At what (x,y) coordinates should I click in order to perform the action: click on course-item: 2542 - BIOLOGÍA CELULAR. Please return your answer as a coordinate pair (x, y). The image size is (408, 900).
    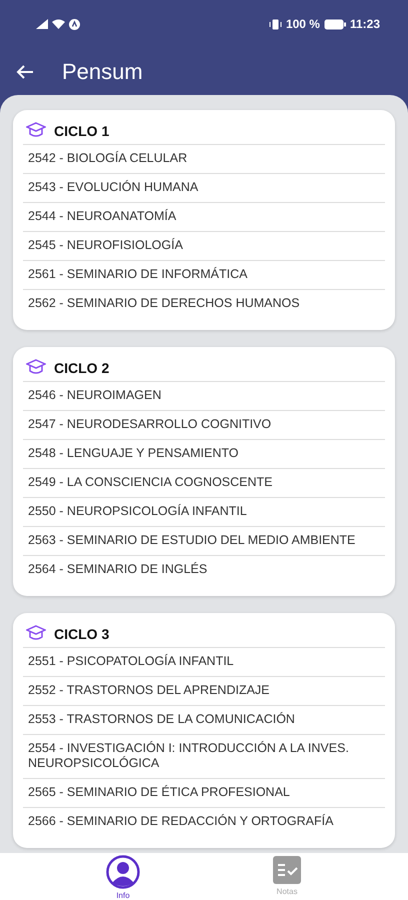
    Looking at the image, I should click on (204, 159).